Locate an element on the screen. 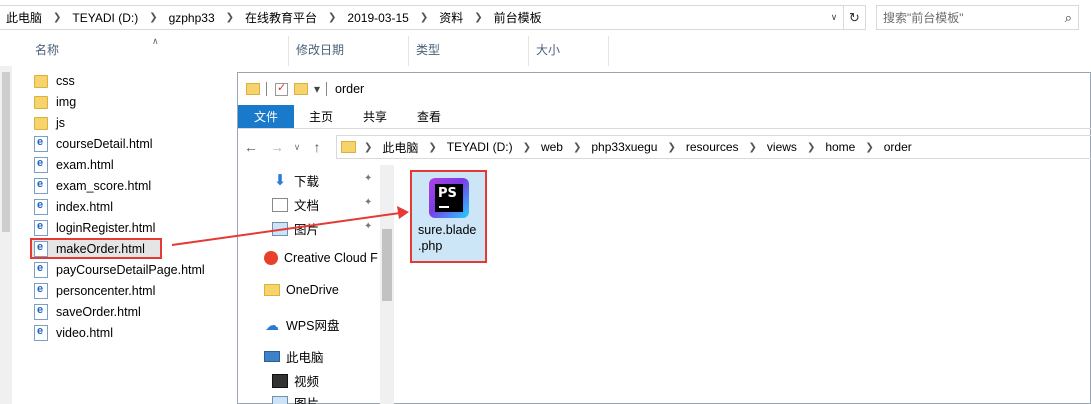 The width and height of the screenshot is (1091, 404). nav-label: 此电脑 is located at coordinates (305, 358).